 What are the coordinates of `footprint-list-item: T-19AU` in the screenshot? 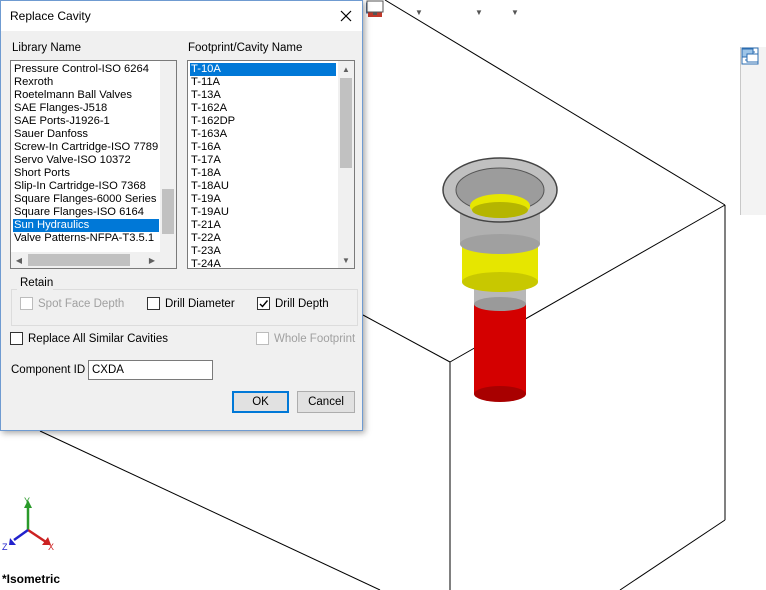 It's located at (263, 212).